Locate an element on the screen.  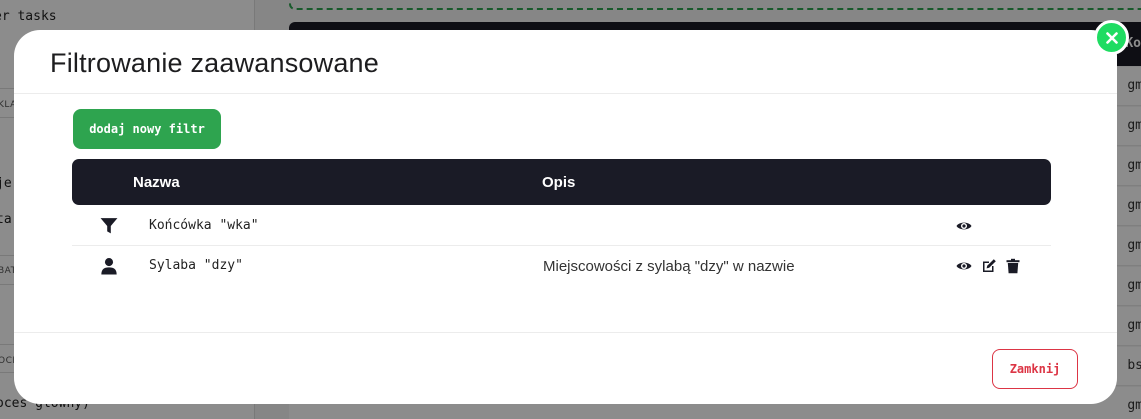
close-icon-button is located at coordinates (1111, 37).